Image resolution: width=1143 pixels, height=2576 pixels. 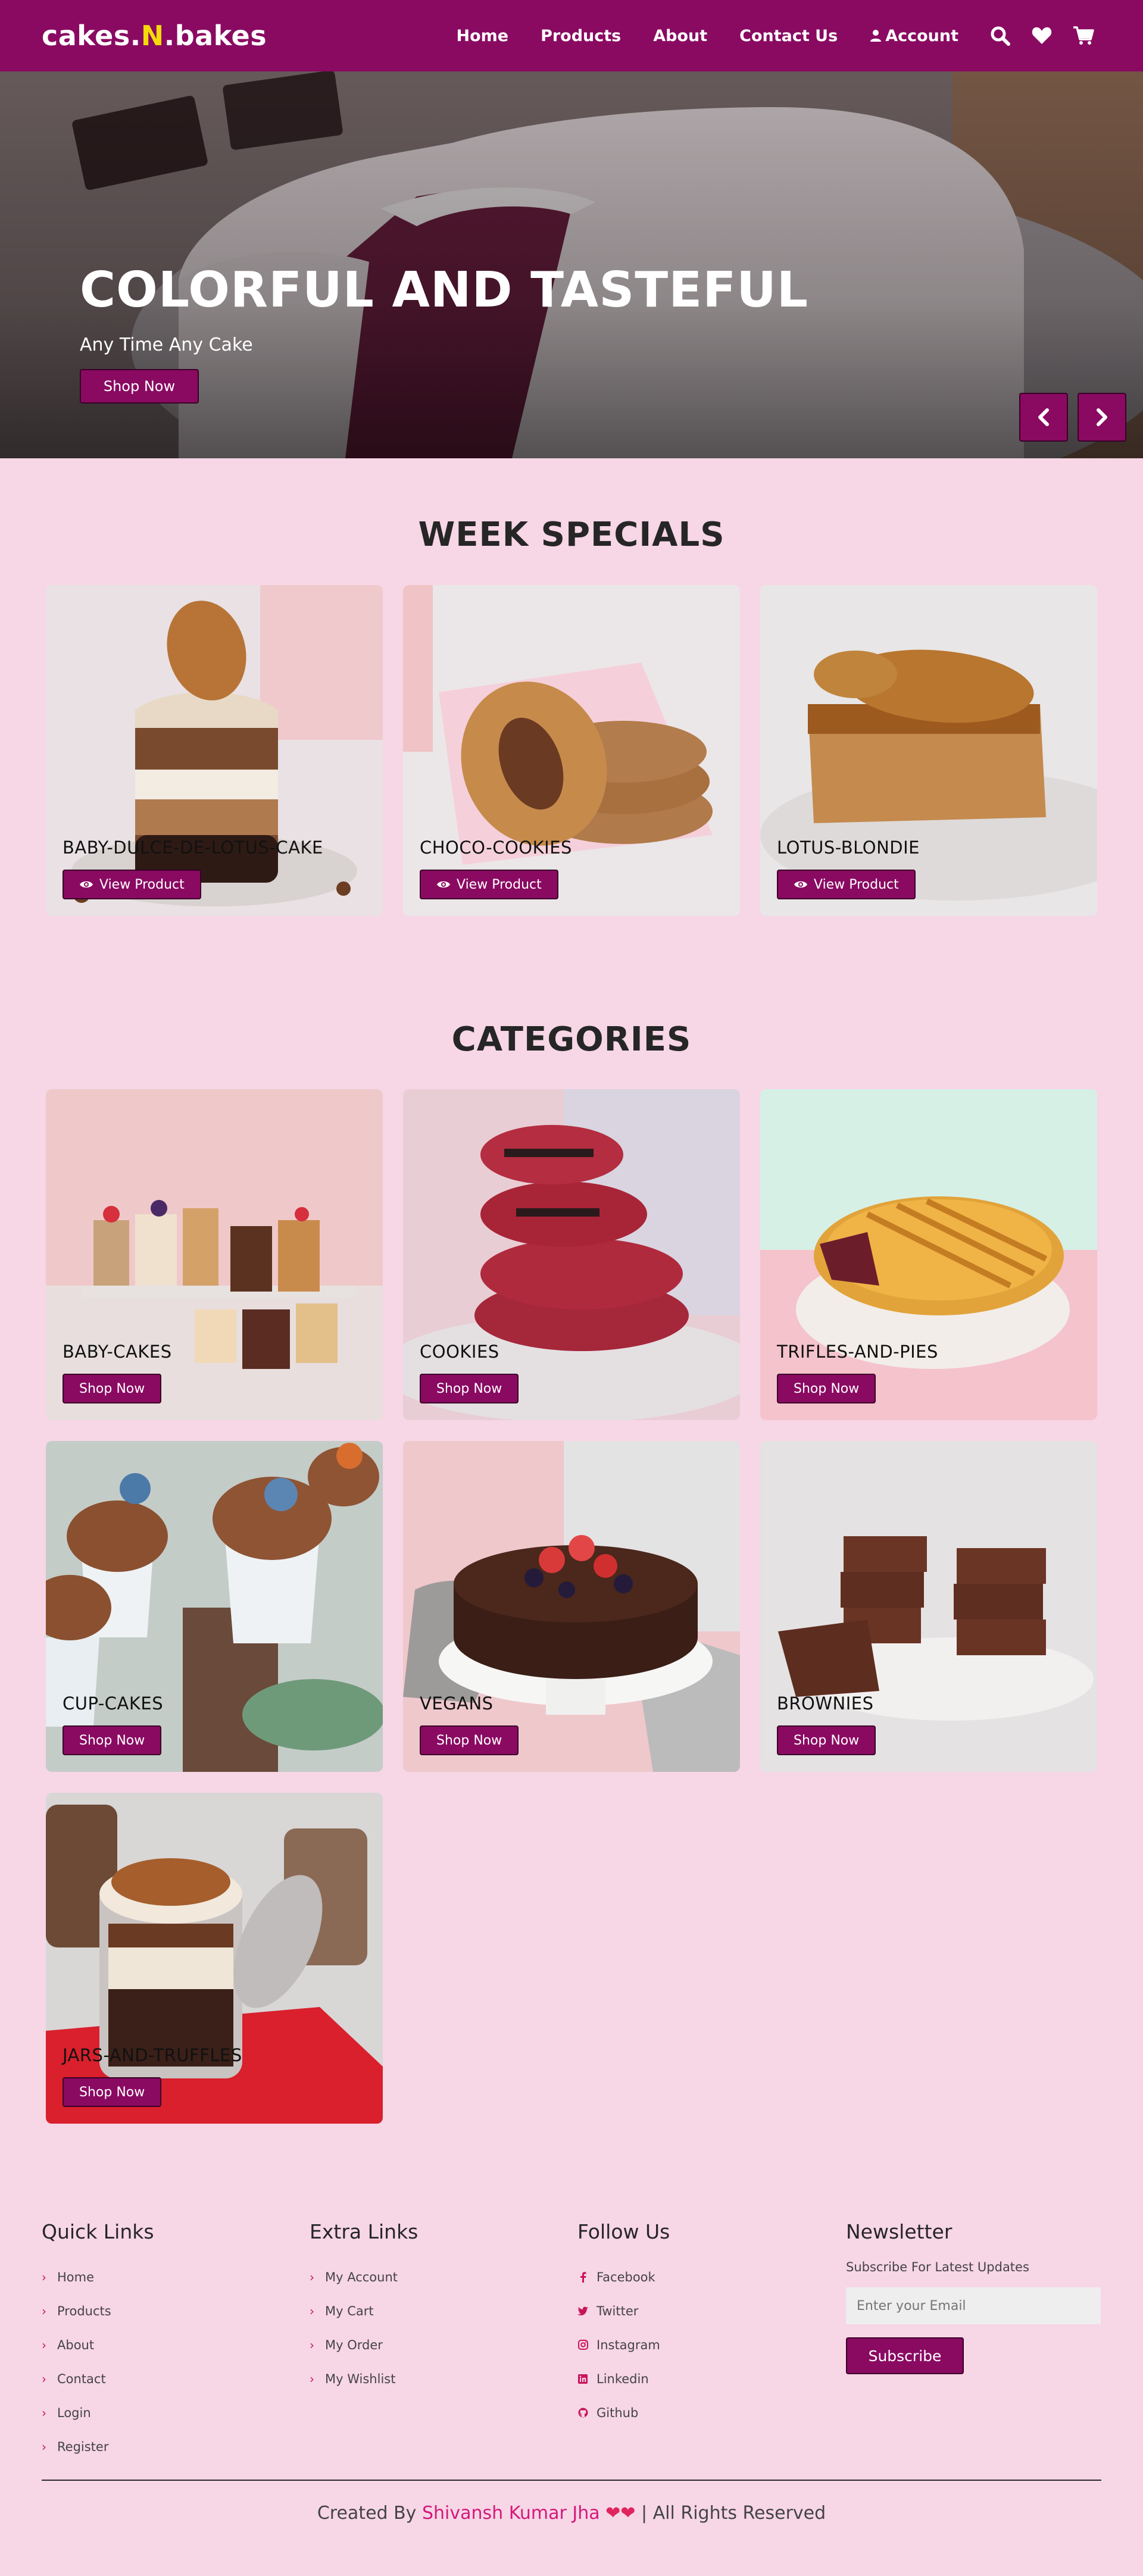 What do you see at coordinates (623, 2379) in the screenshot?
I see `footer-link-linkedin: Linkedin` at bounding box center [623, 2379].